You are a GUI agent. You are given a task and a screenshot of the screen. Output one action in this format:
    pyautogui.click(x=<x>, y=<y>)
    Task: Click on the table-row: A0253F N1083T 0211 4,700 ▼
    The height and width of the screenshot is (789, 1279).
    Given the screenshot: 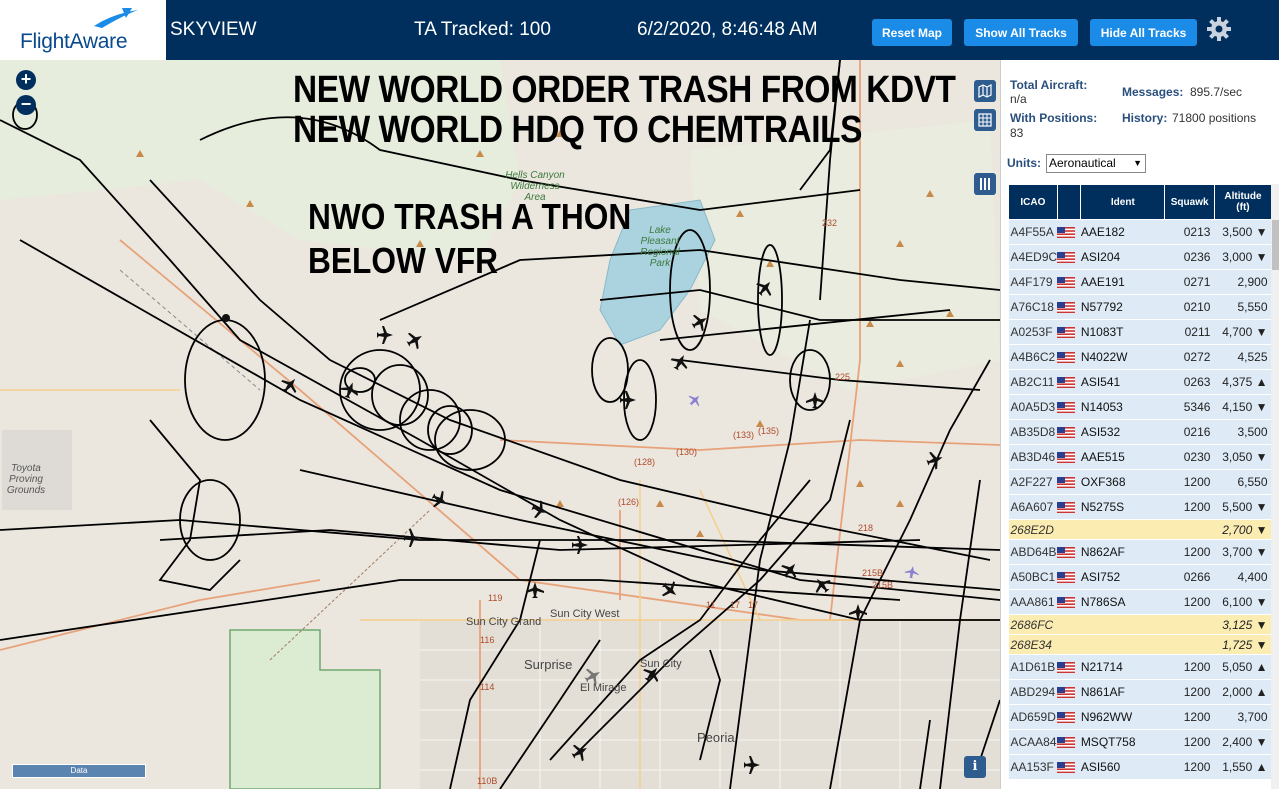 What is the action you would take?
    pyautogui.click(x=1140, y=332)
    